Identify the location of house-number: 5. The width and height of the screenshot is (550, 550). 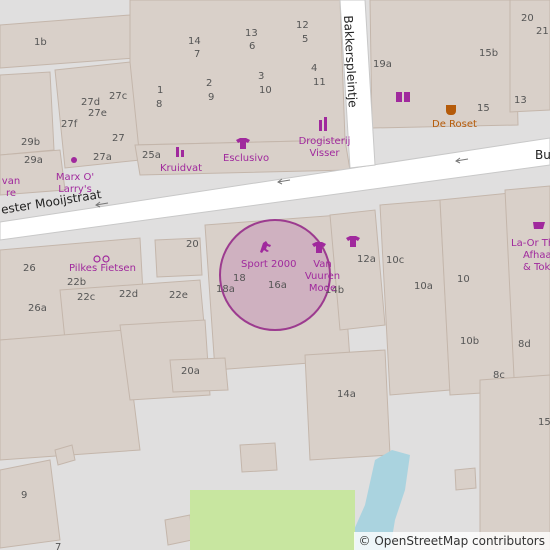
(305, 39).